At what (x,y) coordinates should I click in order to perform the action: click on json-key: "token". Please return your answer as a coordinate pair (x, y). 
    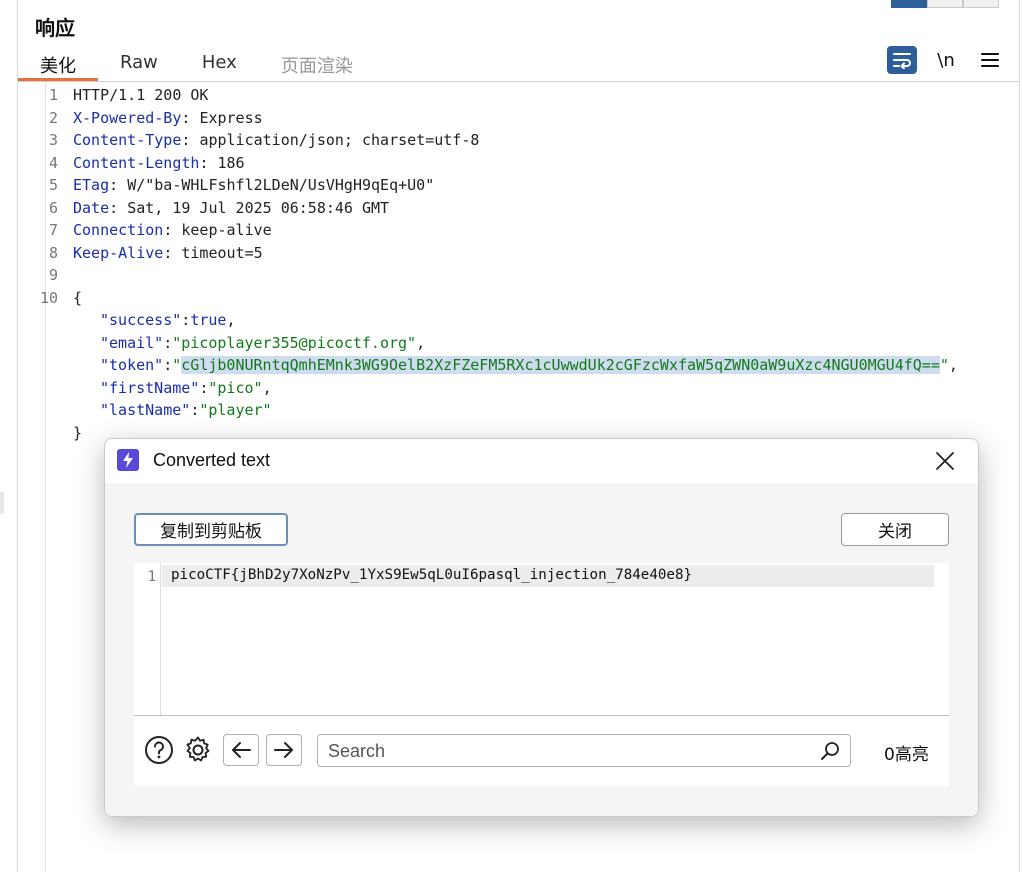
    Looking at the image, I should click on (132, 365).